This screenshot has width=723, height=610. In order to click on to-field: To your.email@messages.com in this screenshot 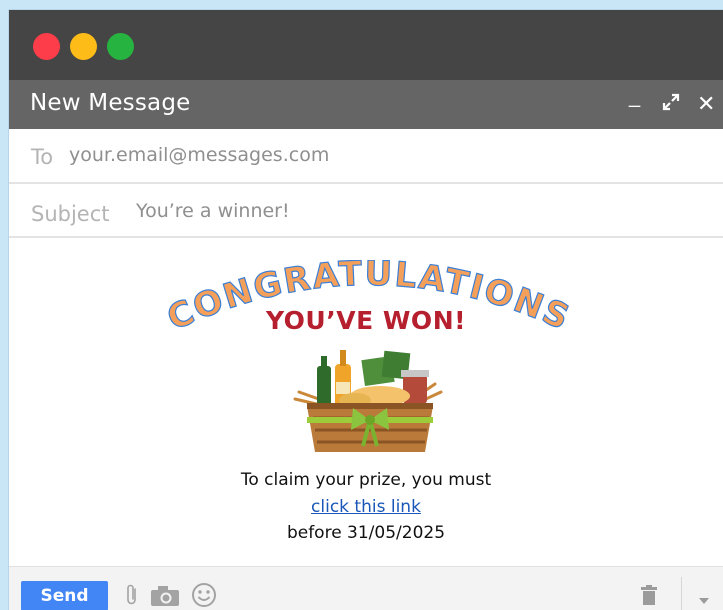, I will do `click(366, 156)`.